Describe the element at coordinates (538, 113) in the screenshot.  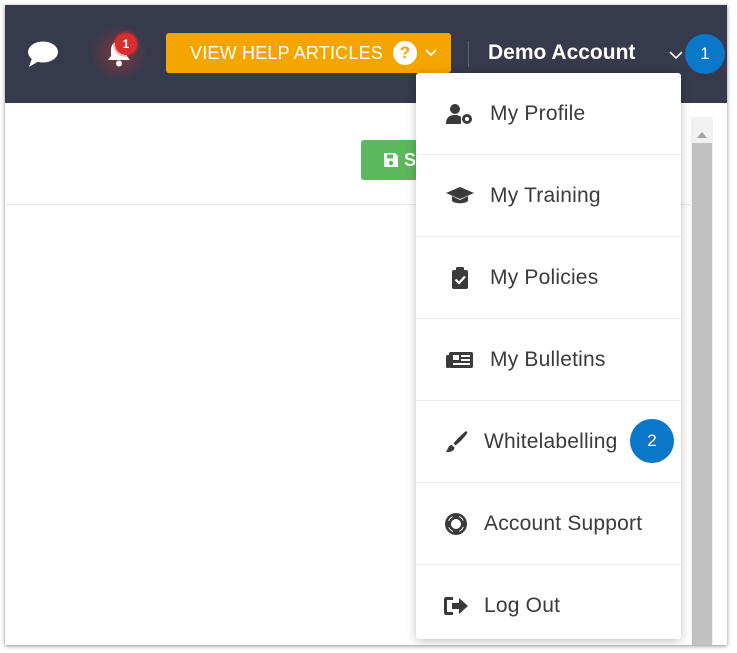
I see `menu-item-label: My Profile` at that location.